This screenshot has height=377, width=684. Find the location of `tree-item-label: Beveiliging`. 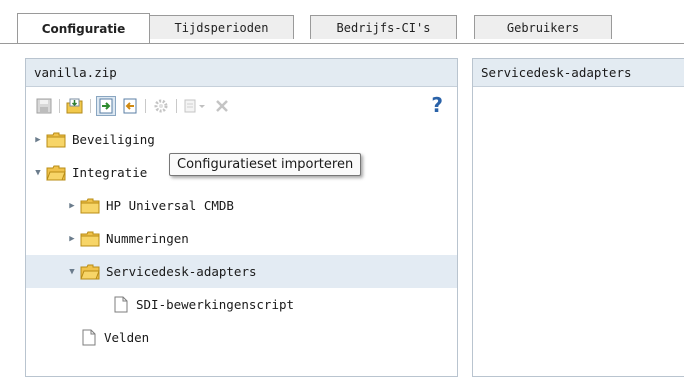

tree-item-label: Beveiliging is located at coordinates (113, 139).